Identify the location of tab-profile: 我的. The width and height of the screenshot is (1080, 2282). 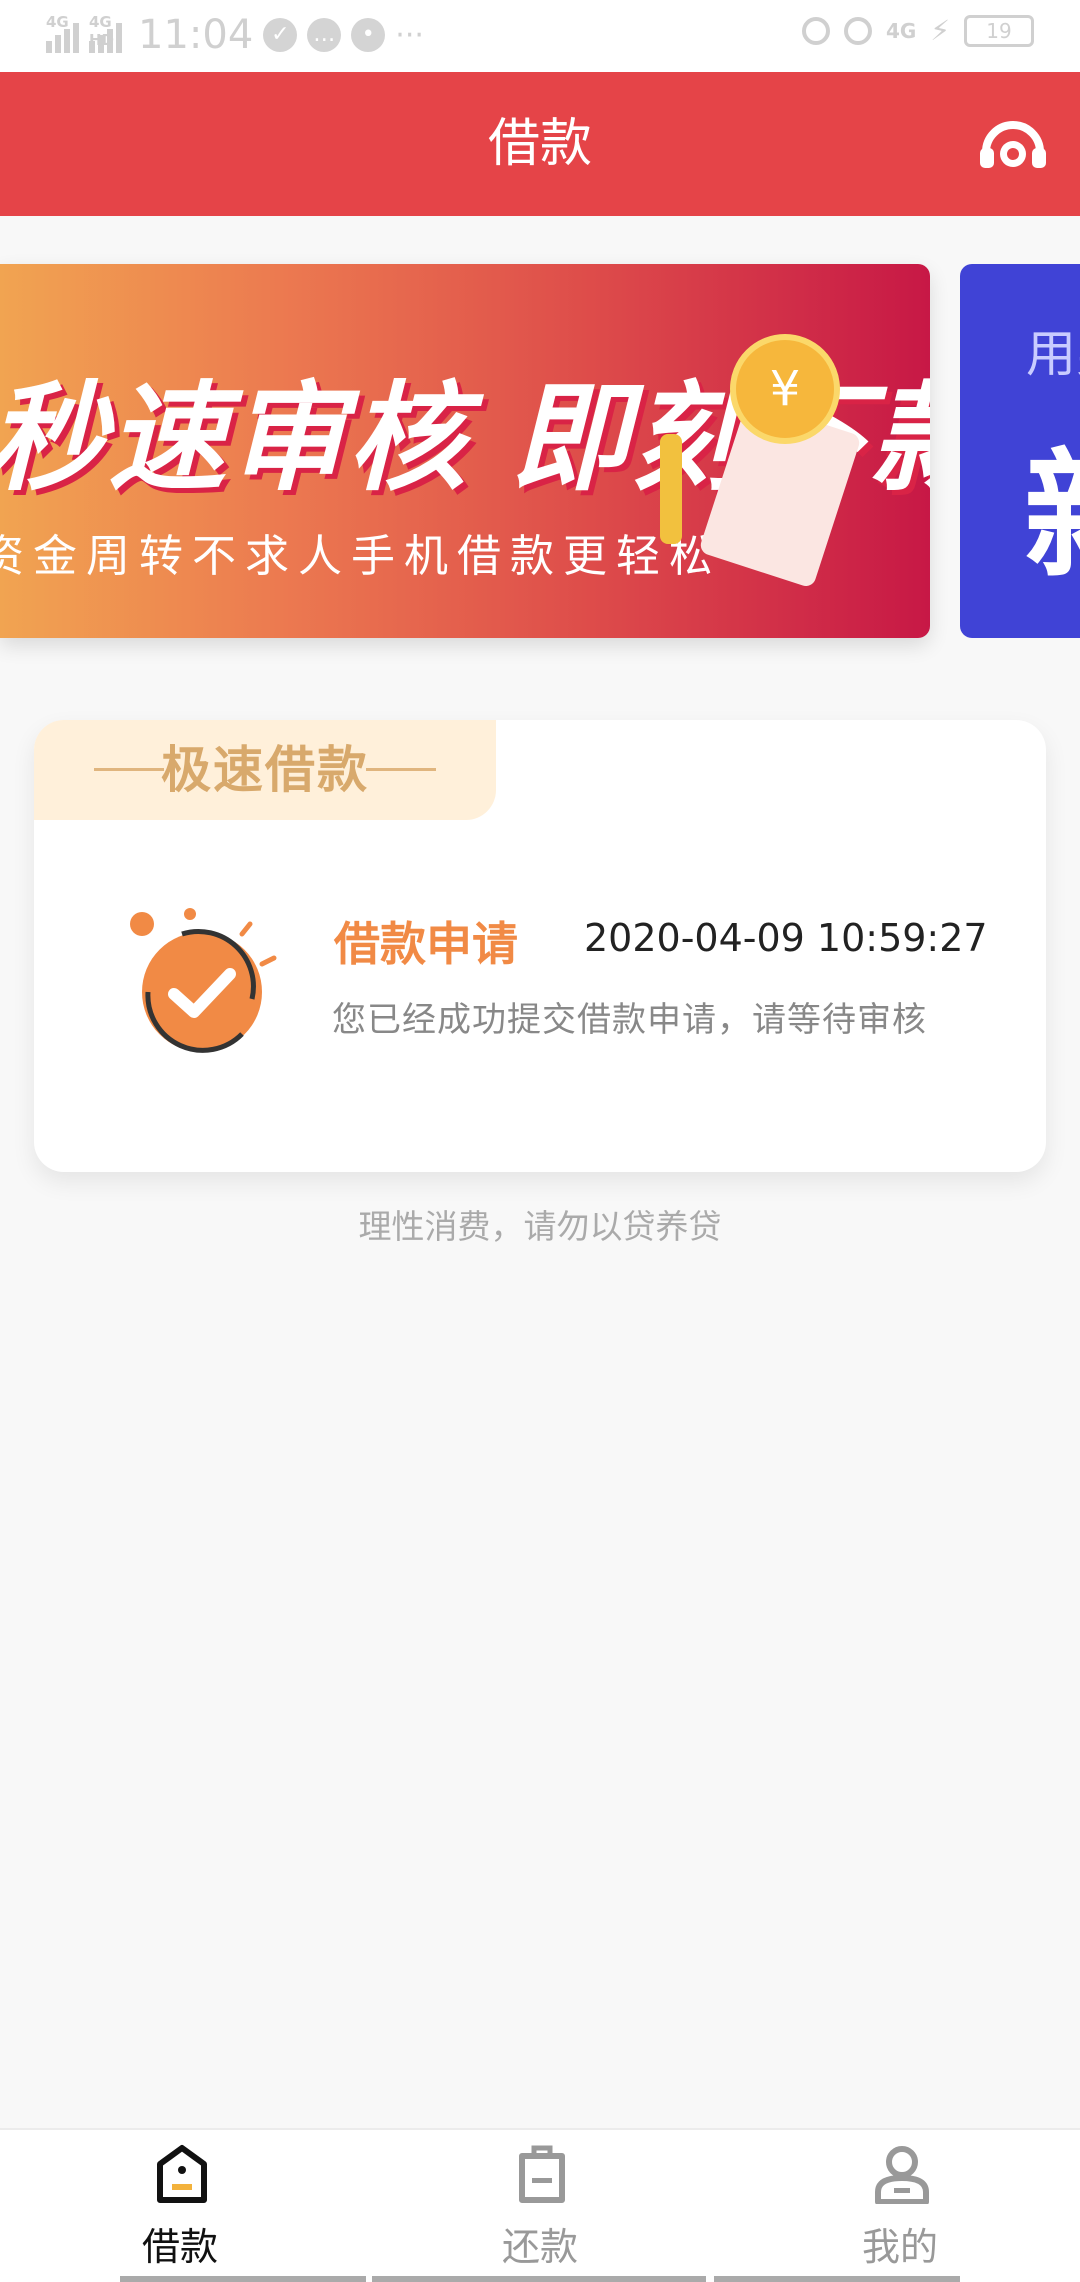
(900, 2206).